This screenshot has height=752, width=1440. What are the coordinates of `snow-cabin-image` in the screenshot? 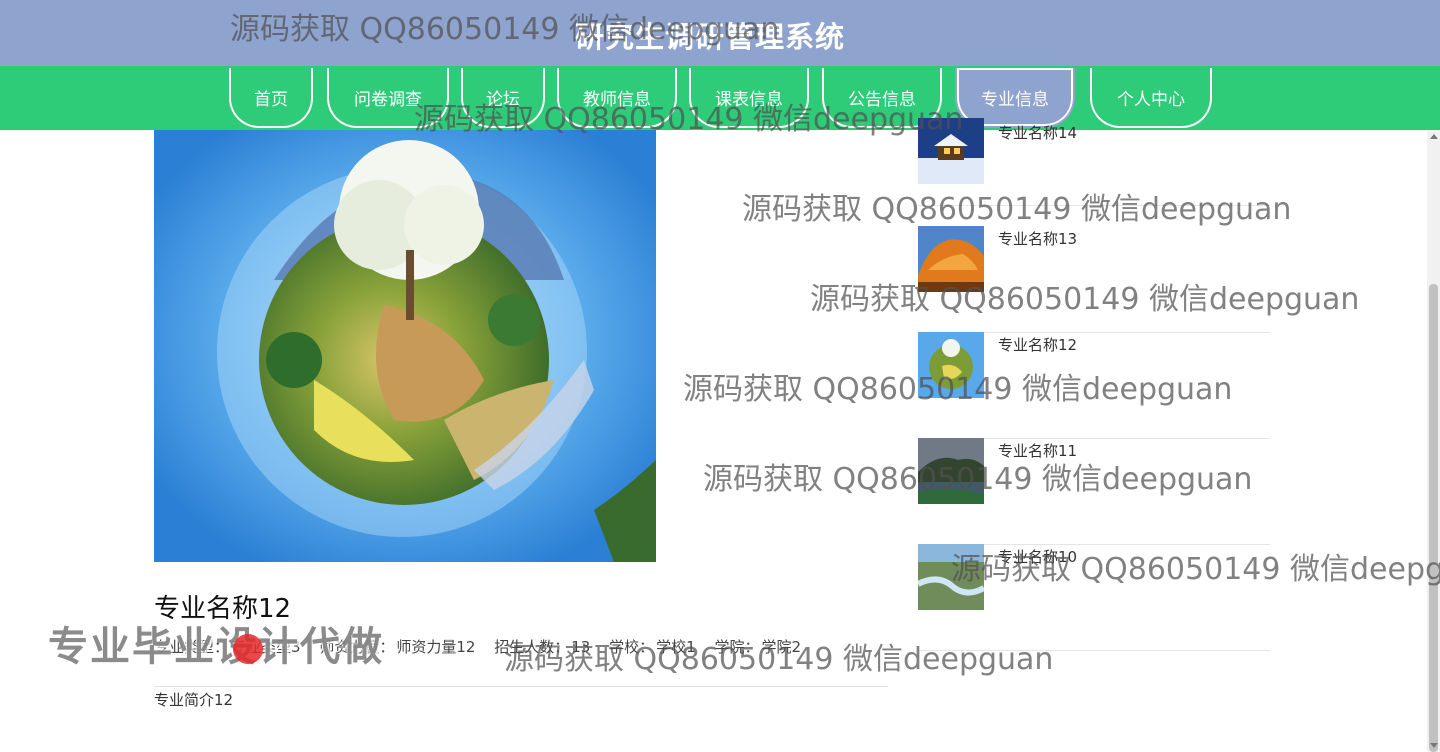 It's located at (951, 151).